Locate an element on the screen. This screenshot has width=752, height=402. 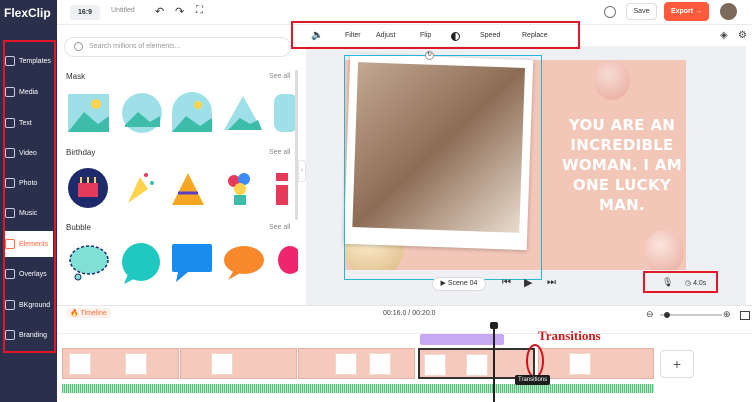
microphone-icon: 🎙 is located at coordinates (667, 282).